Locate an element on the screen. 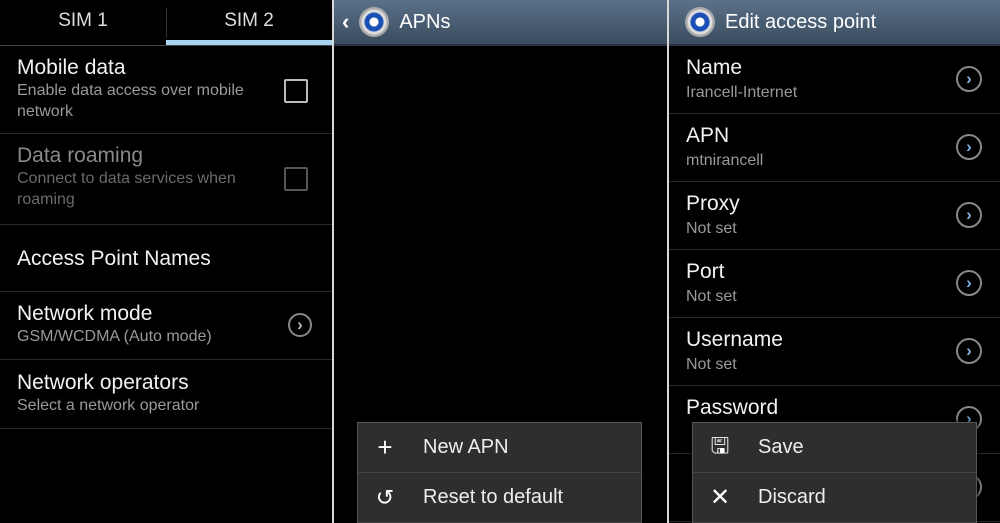  tab-sim1: SIM 1 is located at coordinates (83, 22).